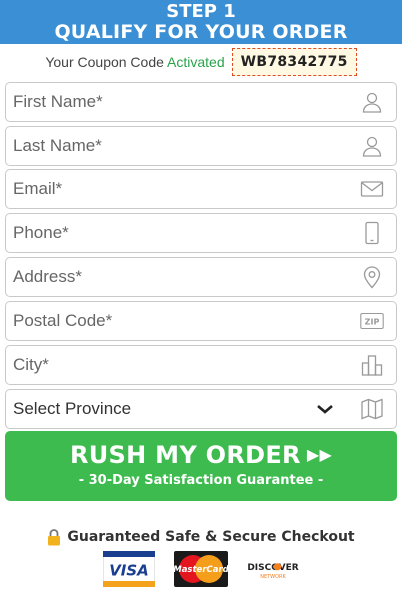  I want to click on postal-code-field-wrap: ZIP, so click(201, 321).